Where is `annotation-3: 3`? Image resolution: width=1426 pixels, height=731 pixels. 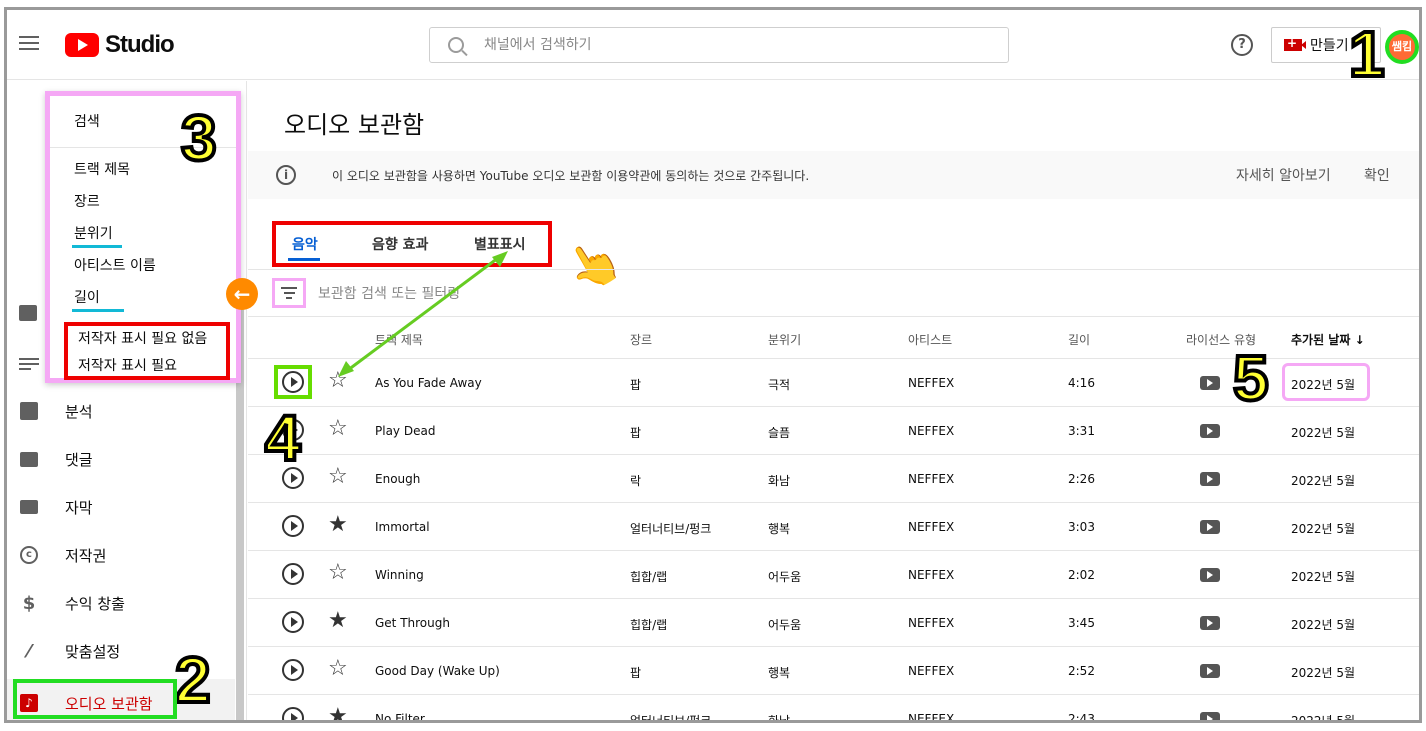 annotation-3: 3 is located at coordinates (199, 138).